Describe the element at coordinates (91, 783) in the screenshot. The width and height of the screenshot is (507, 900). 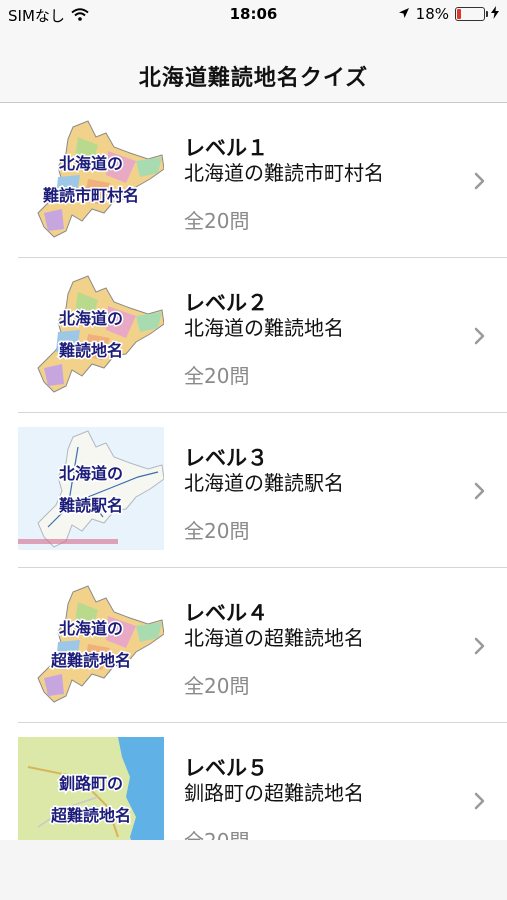
I see `thumbnail-caption: 釧路町の` at that location.